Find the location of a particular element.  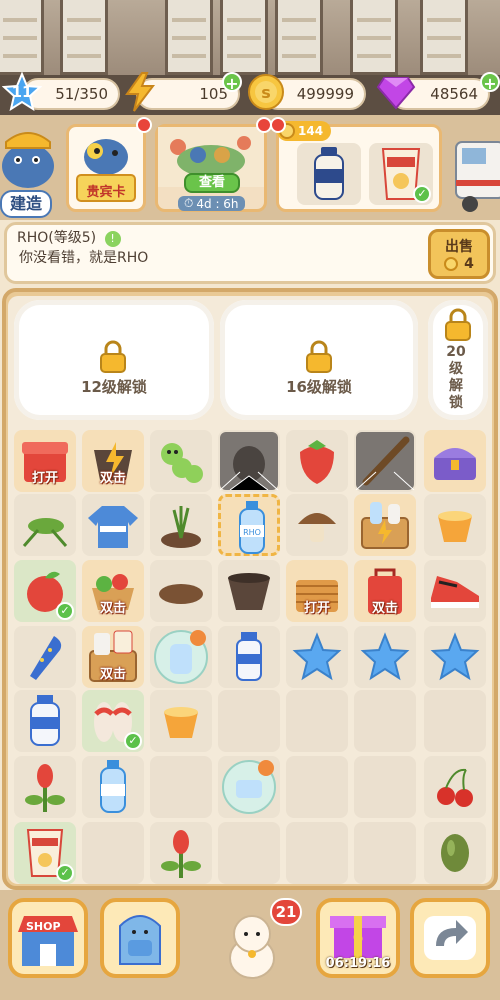

tile-rho-selected: RHO is located at coordinates (249, 525).